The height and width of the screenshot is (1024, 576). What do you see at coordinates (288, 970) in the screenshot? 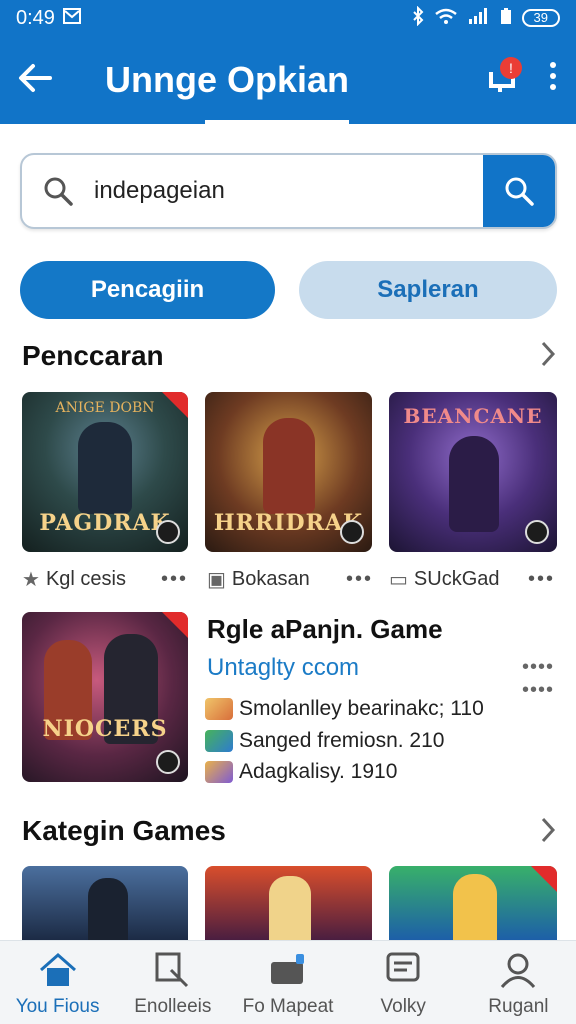
I see `wallet-icon` at bounding box center [288, 970].